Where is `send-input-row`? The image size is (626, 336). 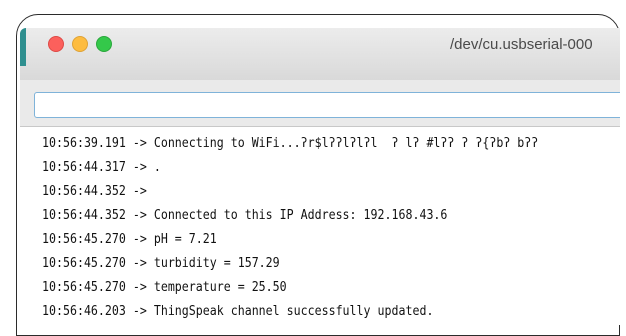
send-input-row is located at coordinates (320, 103).